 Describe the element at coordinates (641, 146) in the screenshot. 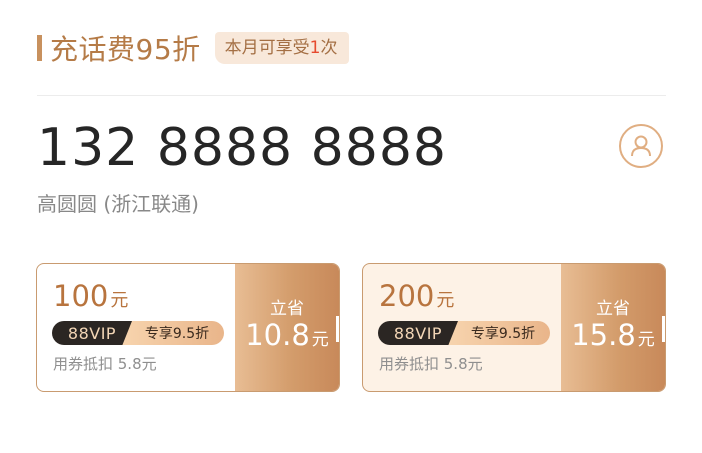

I see `contact-person-icon` at that location.